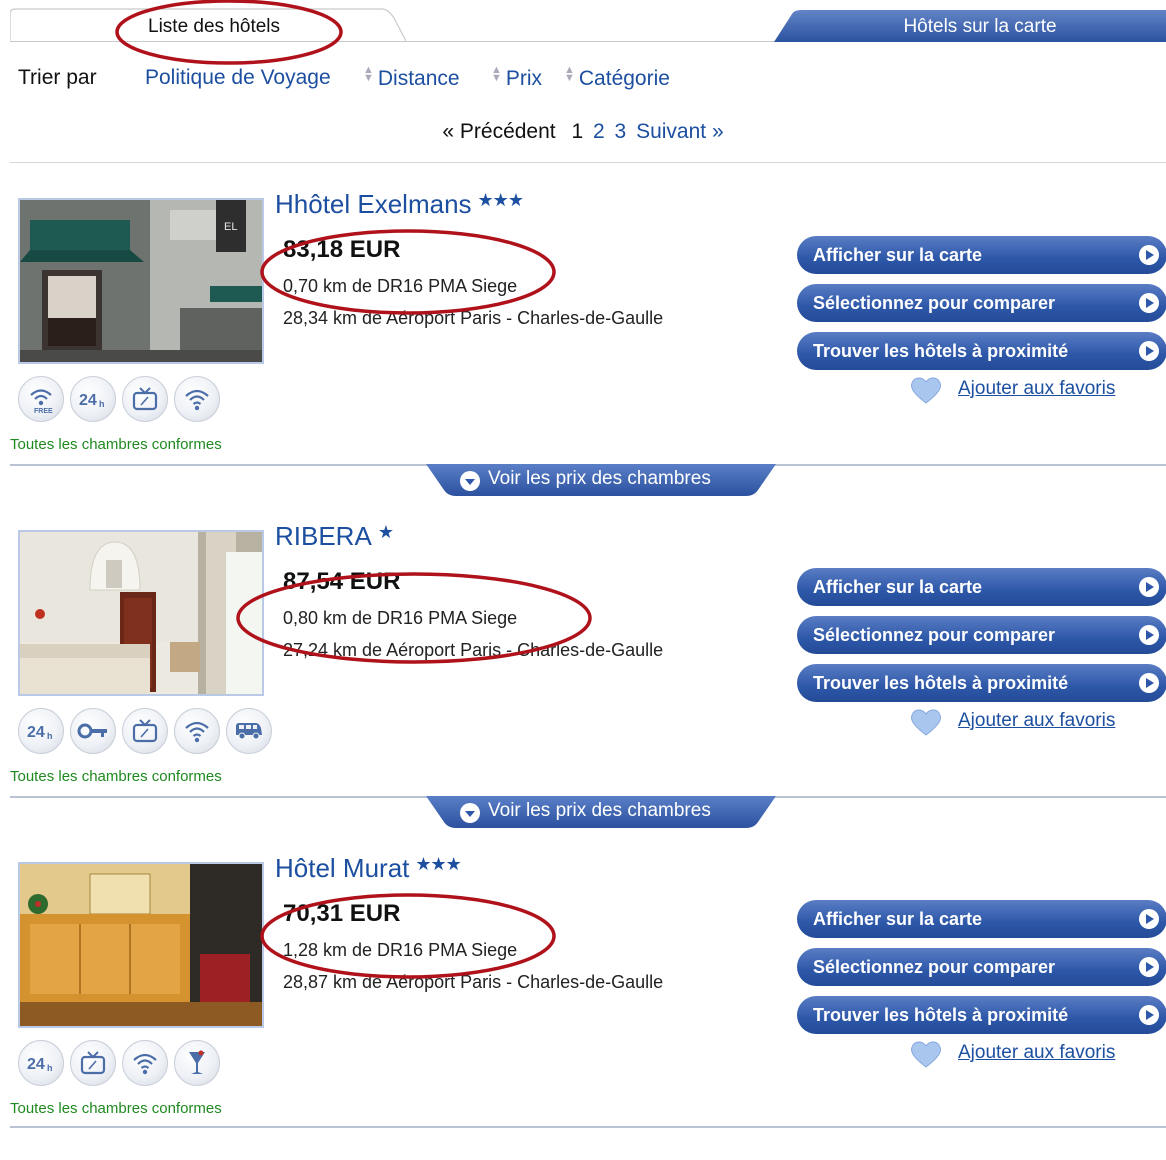  What do you see at coordinates (980, 26) in the screenshot?
I see `tab-hotel-map-label: Hôtels sur la carte` at bounding box center [980, 26].